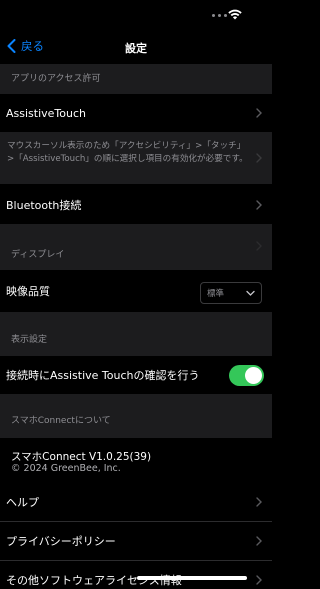 This screenshot has height=589, width=320. Describe the element at coordinates (231, 293) in the screenshot. I see `video-quality-select: 標準` at that location.